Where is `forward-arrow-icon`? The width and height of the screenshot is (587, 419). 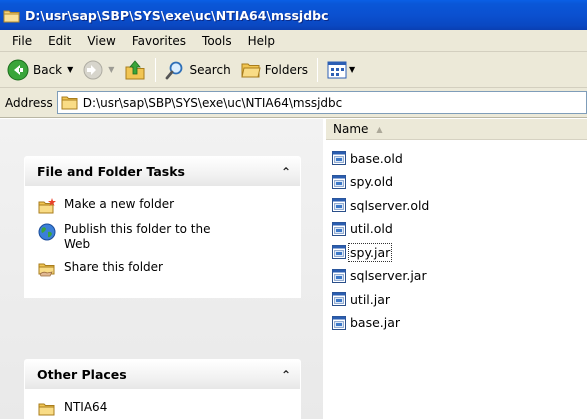 forward-arrow-icon is located at coordinates (93, 69).